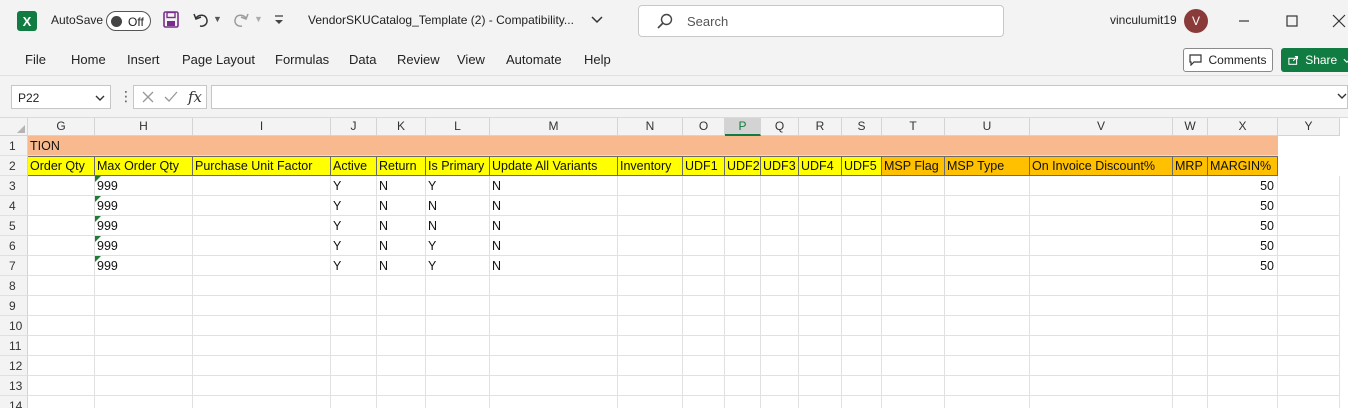  What do you see at coordinates (14, 346) in the screenshot?
I see `row-header: 11` at bounding box center [14, 346].